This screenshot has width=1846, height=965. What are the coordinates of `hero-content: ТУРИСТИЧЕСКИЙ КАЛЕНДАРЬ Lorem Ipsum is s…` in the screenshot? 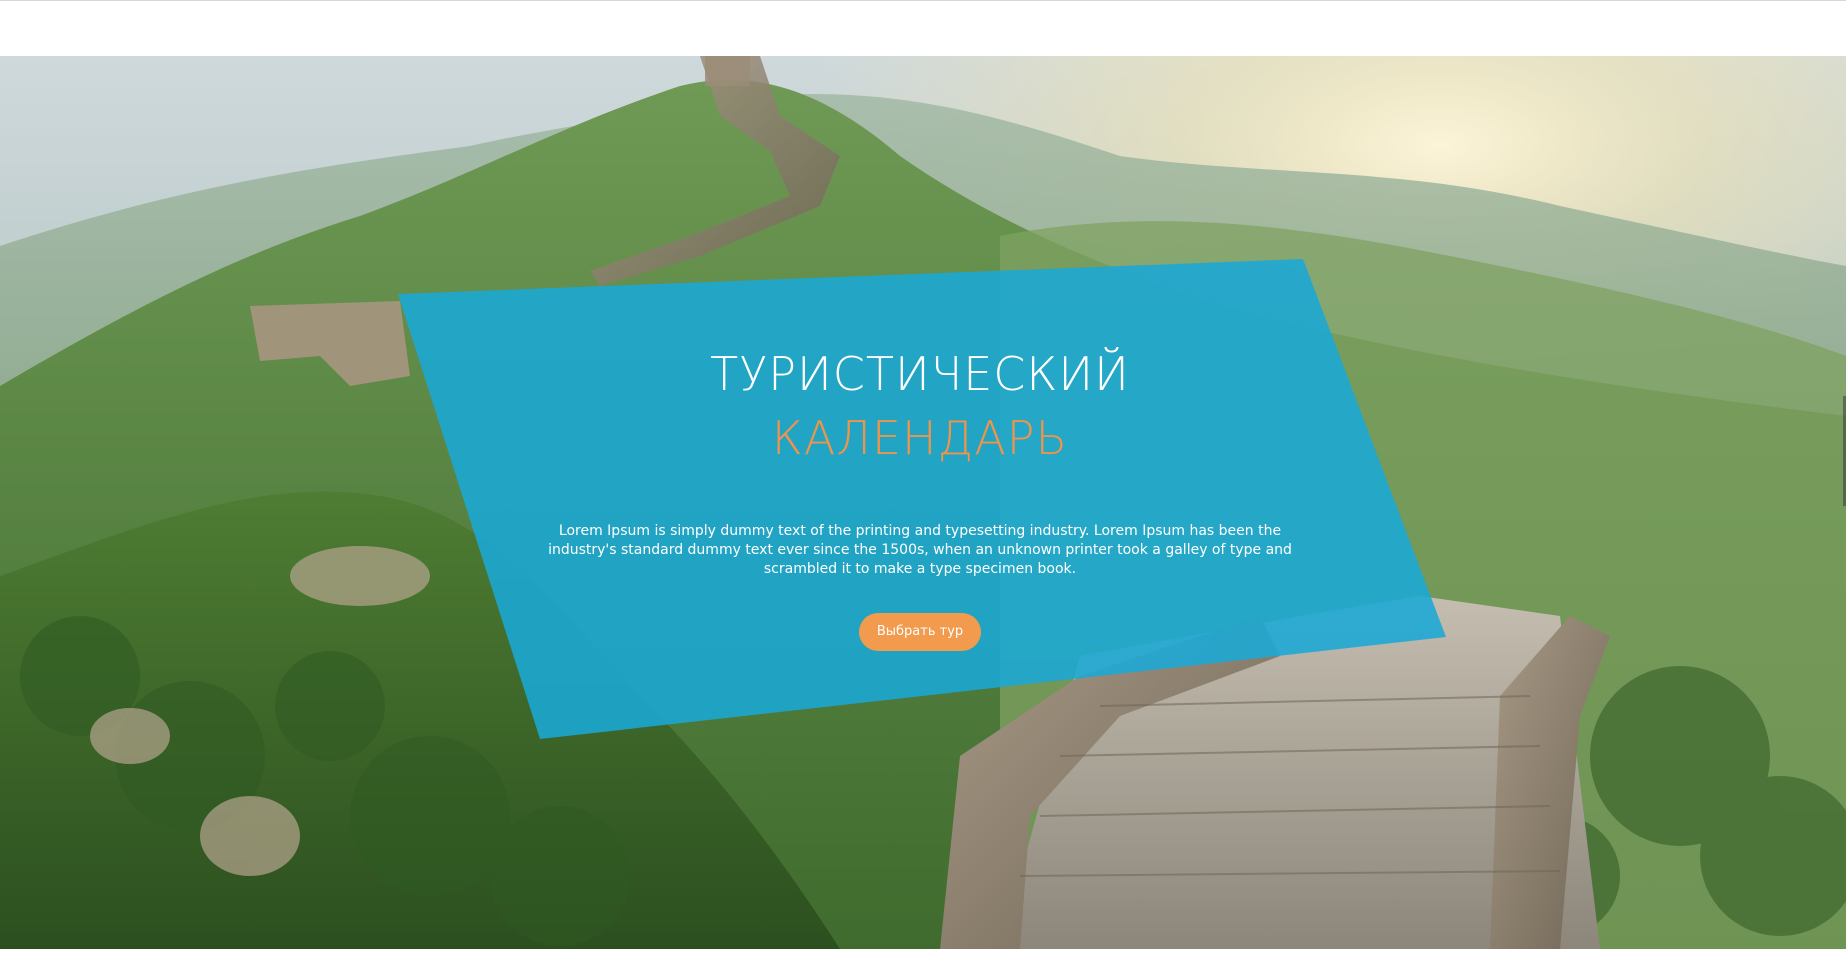 It's located at (920, 498).